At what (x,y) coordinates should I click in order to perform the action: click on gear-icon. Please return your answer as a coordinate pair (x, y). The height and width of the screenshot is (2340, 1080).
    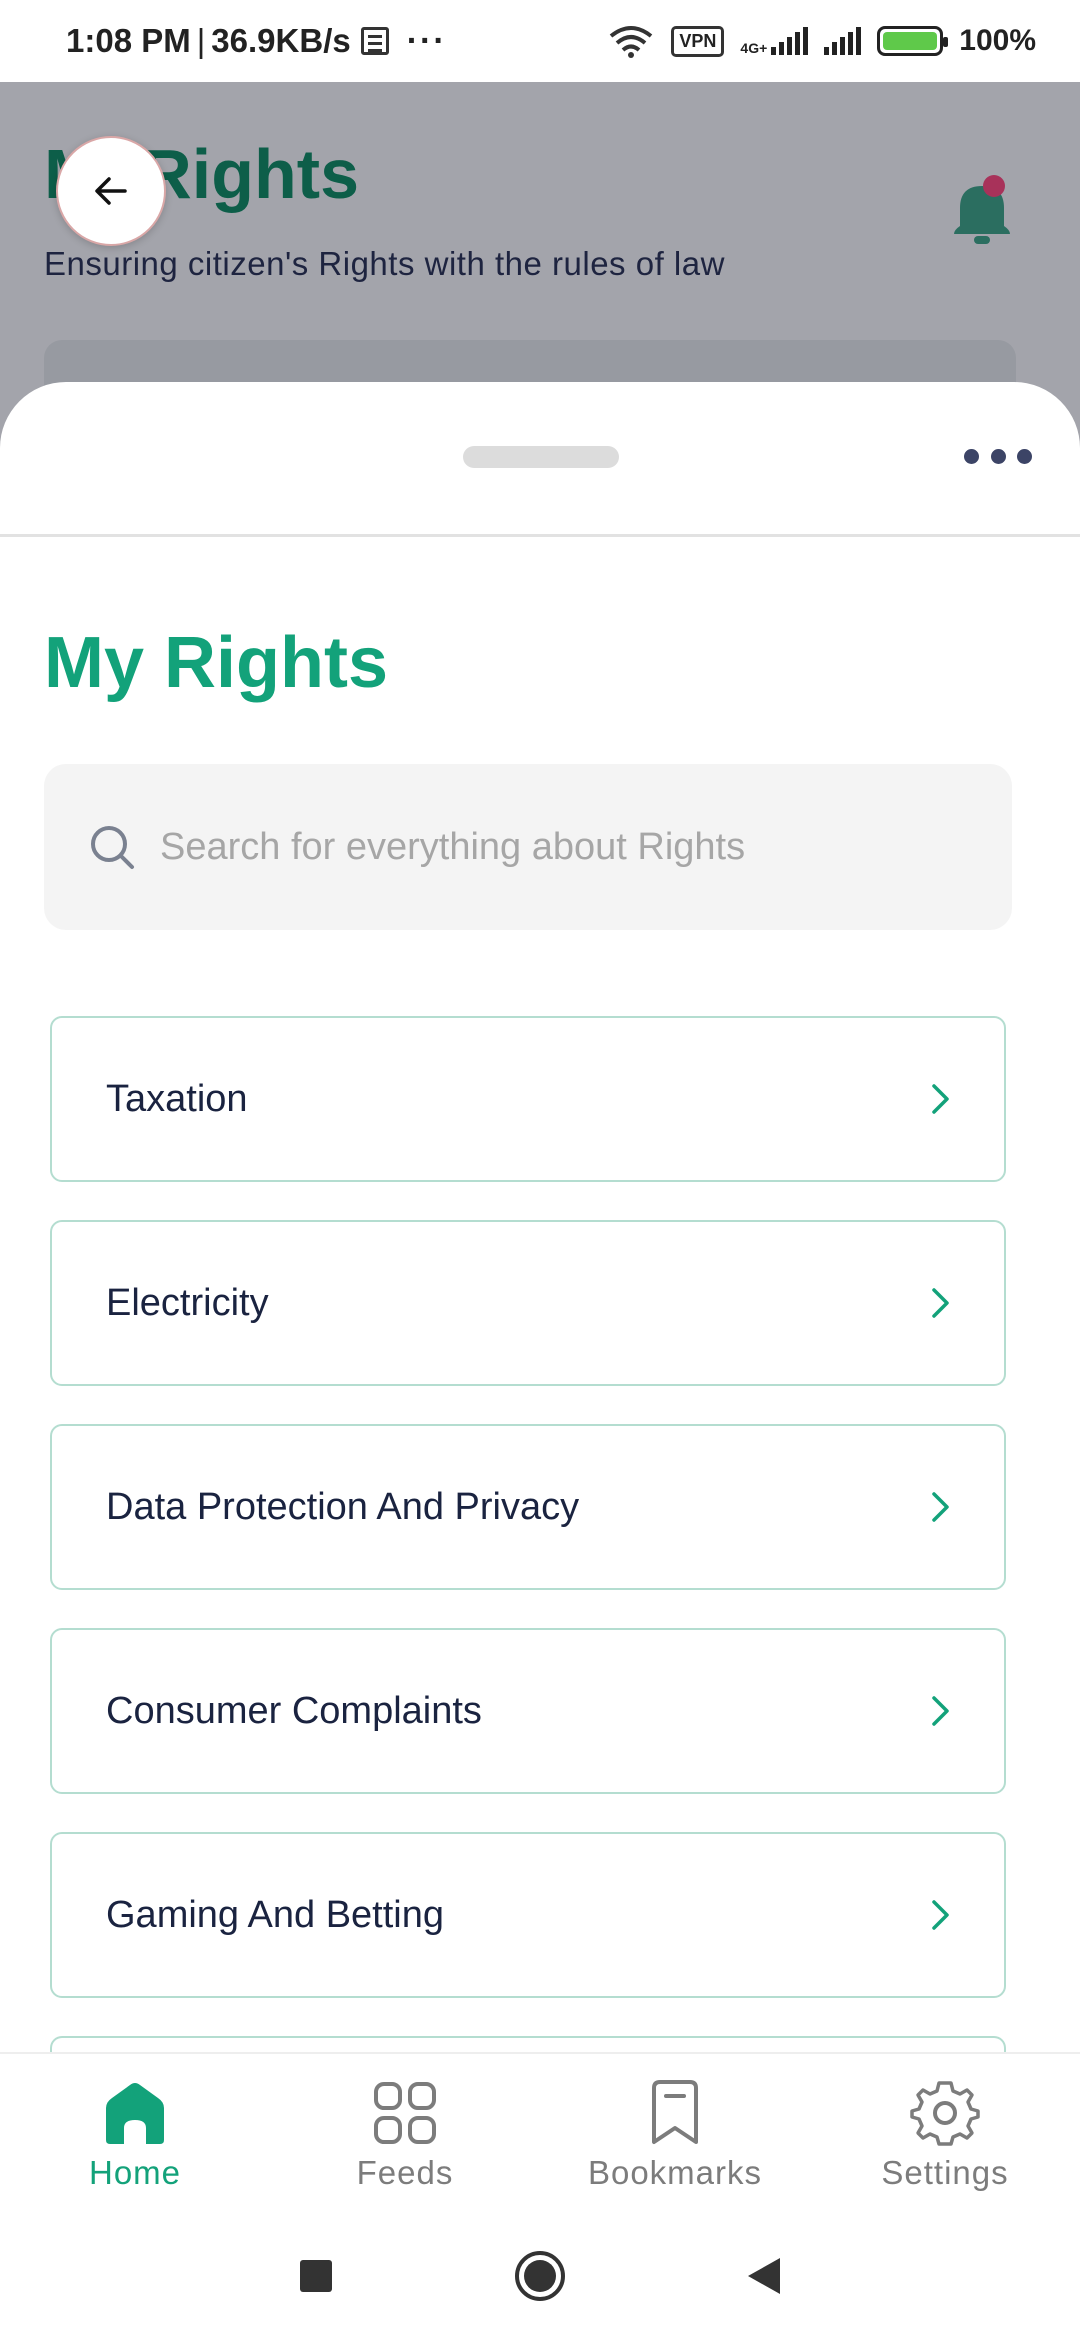
    Looking at the image, I should click on (945, 2113).